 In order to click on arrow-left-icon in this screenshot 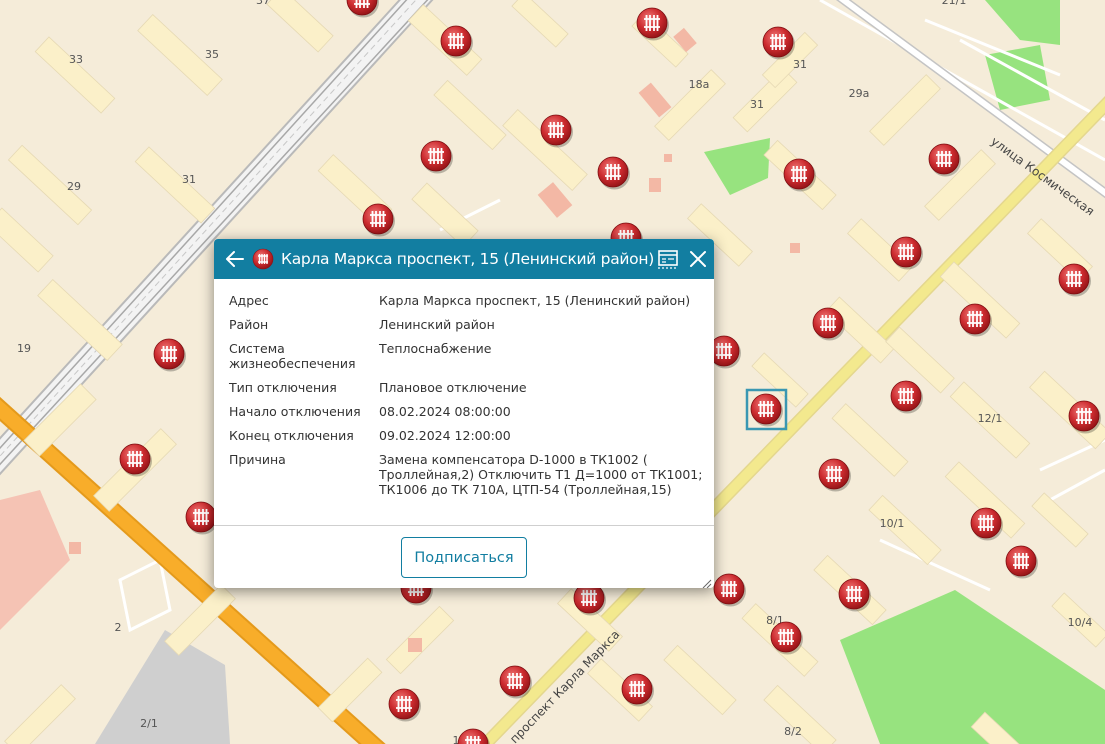, I will do `click(235, 259)`.